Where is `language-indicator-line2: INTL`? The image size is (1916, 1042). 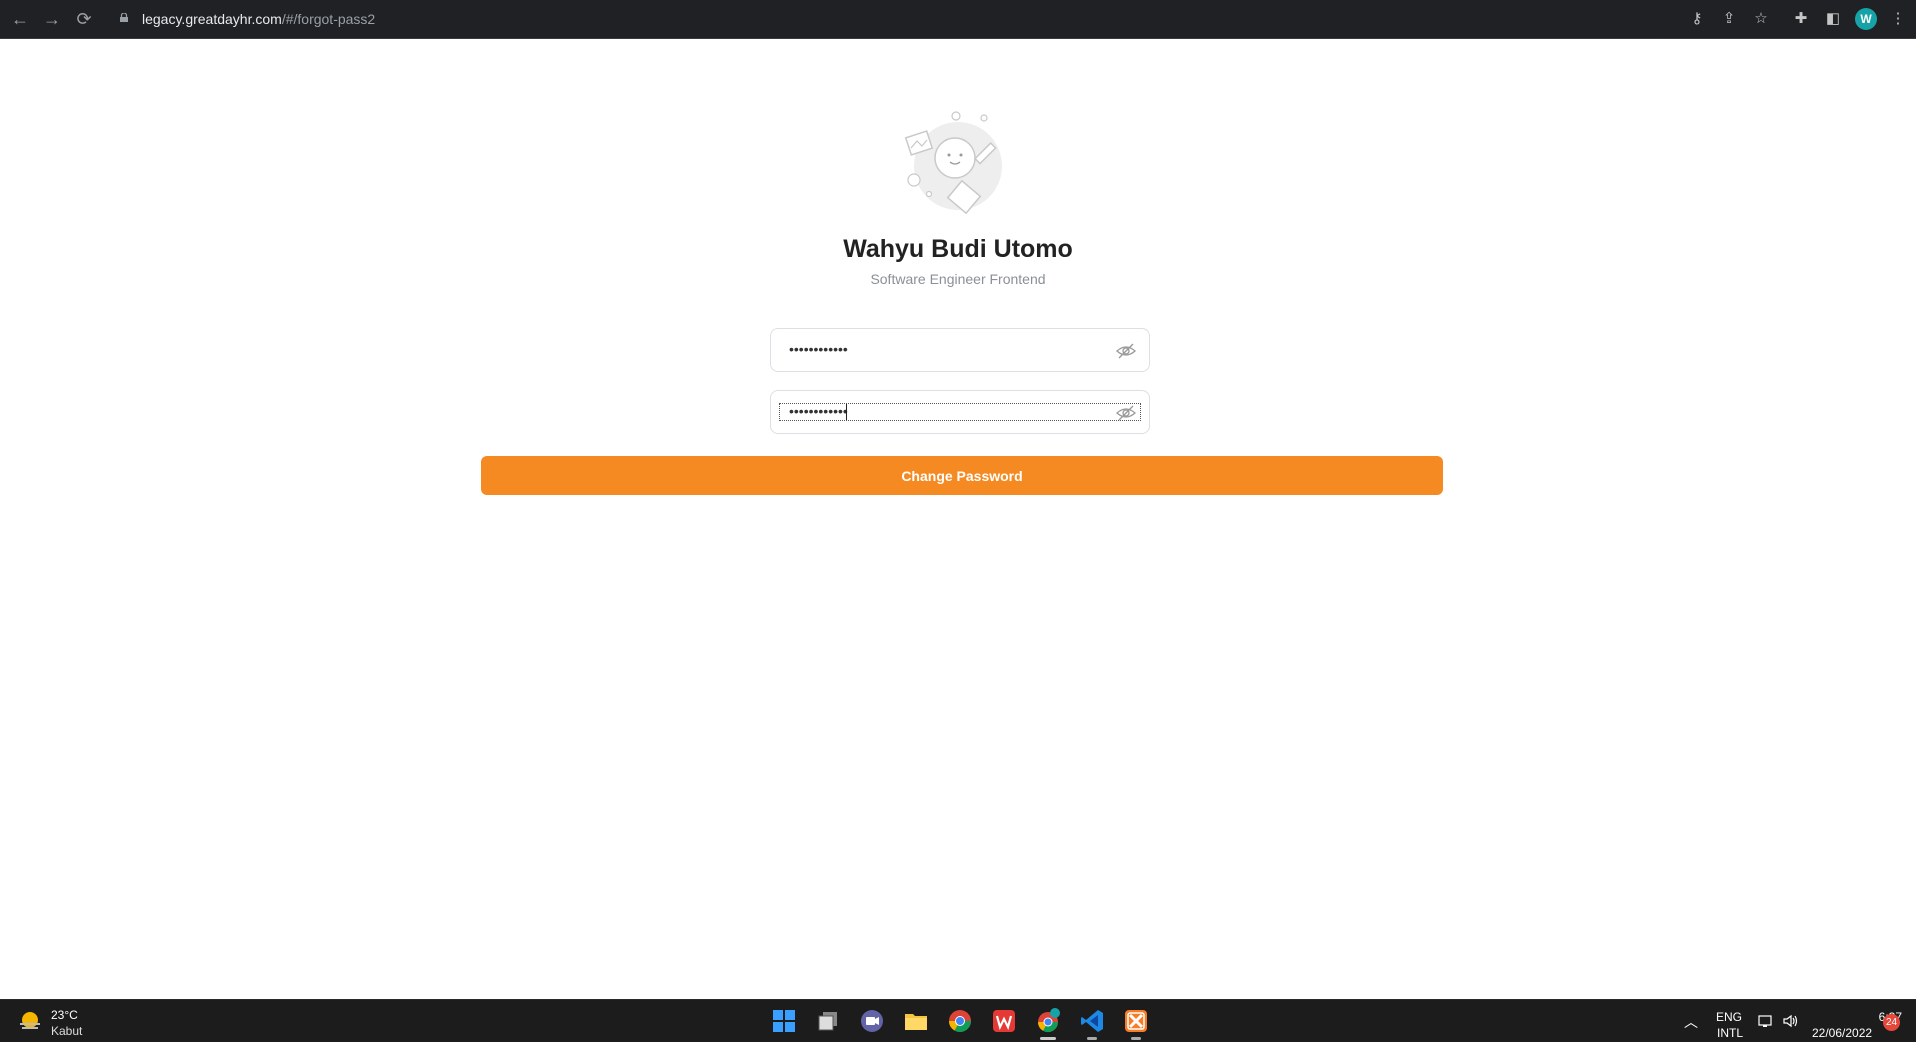 language-indicator-line2: INTL is located at coordinates (1730, 1033).